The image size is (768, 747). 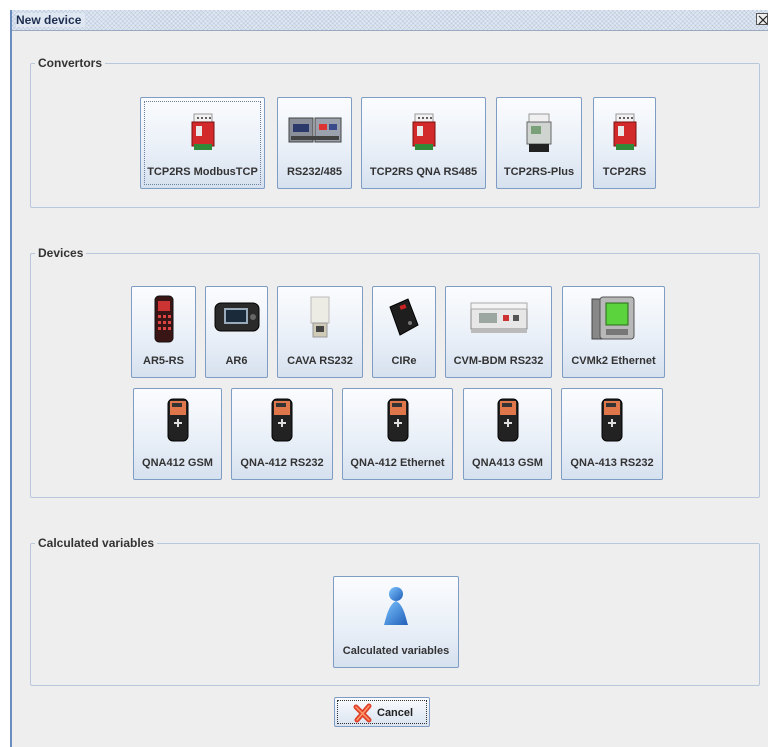 I want to click on device-button-label: QNA412 GSM, so click(x=177, y=463).